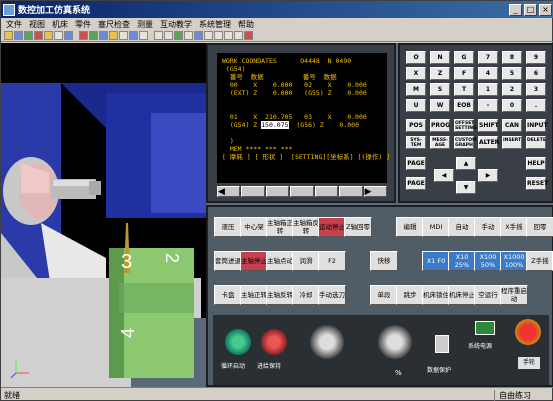 This screenshot has height=401, width=553. What do you see at coordinates (61, 24) in the screenshot?
I see `menu-machine: 机床` at bounding box center [61, 24].